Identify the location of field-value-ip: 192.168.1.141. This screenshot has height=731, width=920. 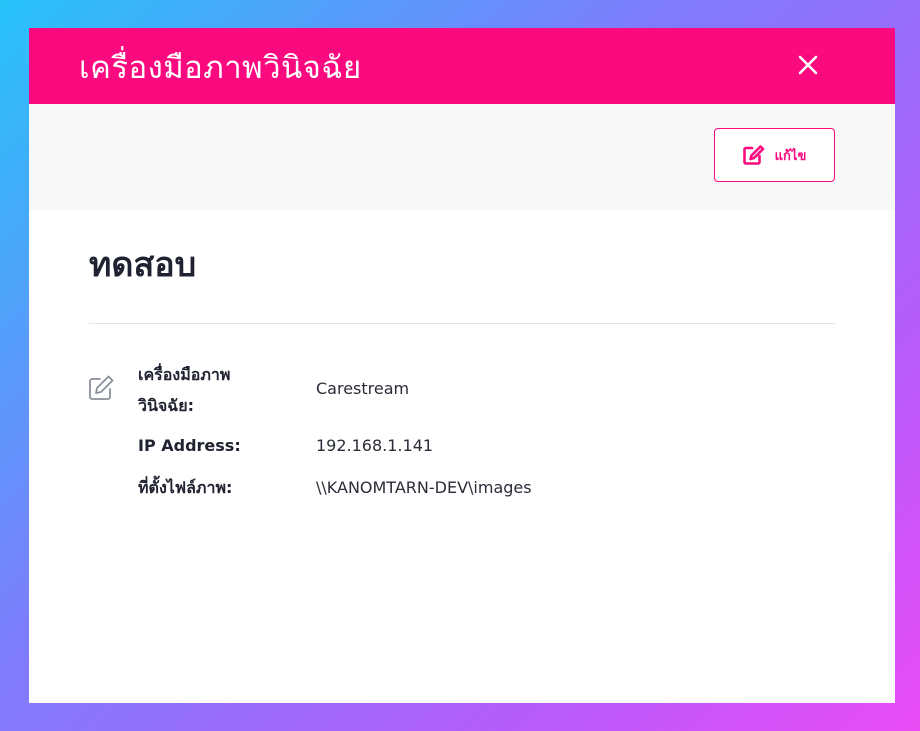
(375, 445).